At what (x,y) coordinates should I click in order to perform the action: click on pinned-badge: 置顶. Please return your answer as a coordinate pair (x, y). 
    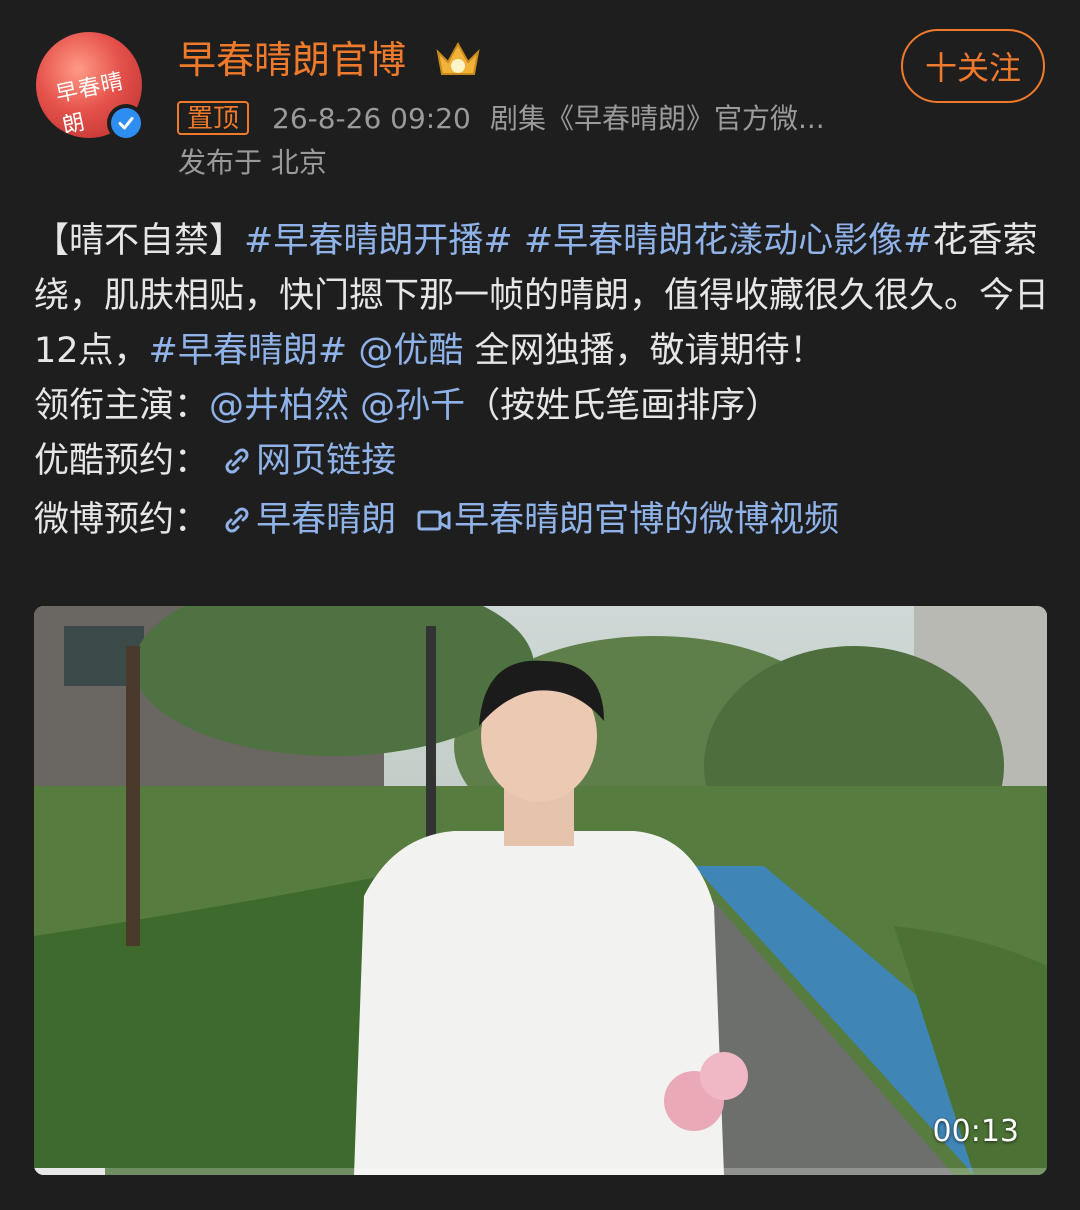
    Looking at the image, I should click on (213, 118).